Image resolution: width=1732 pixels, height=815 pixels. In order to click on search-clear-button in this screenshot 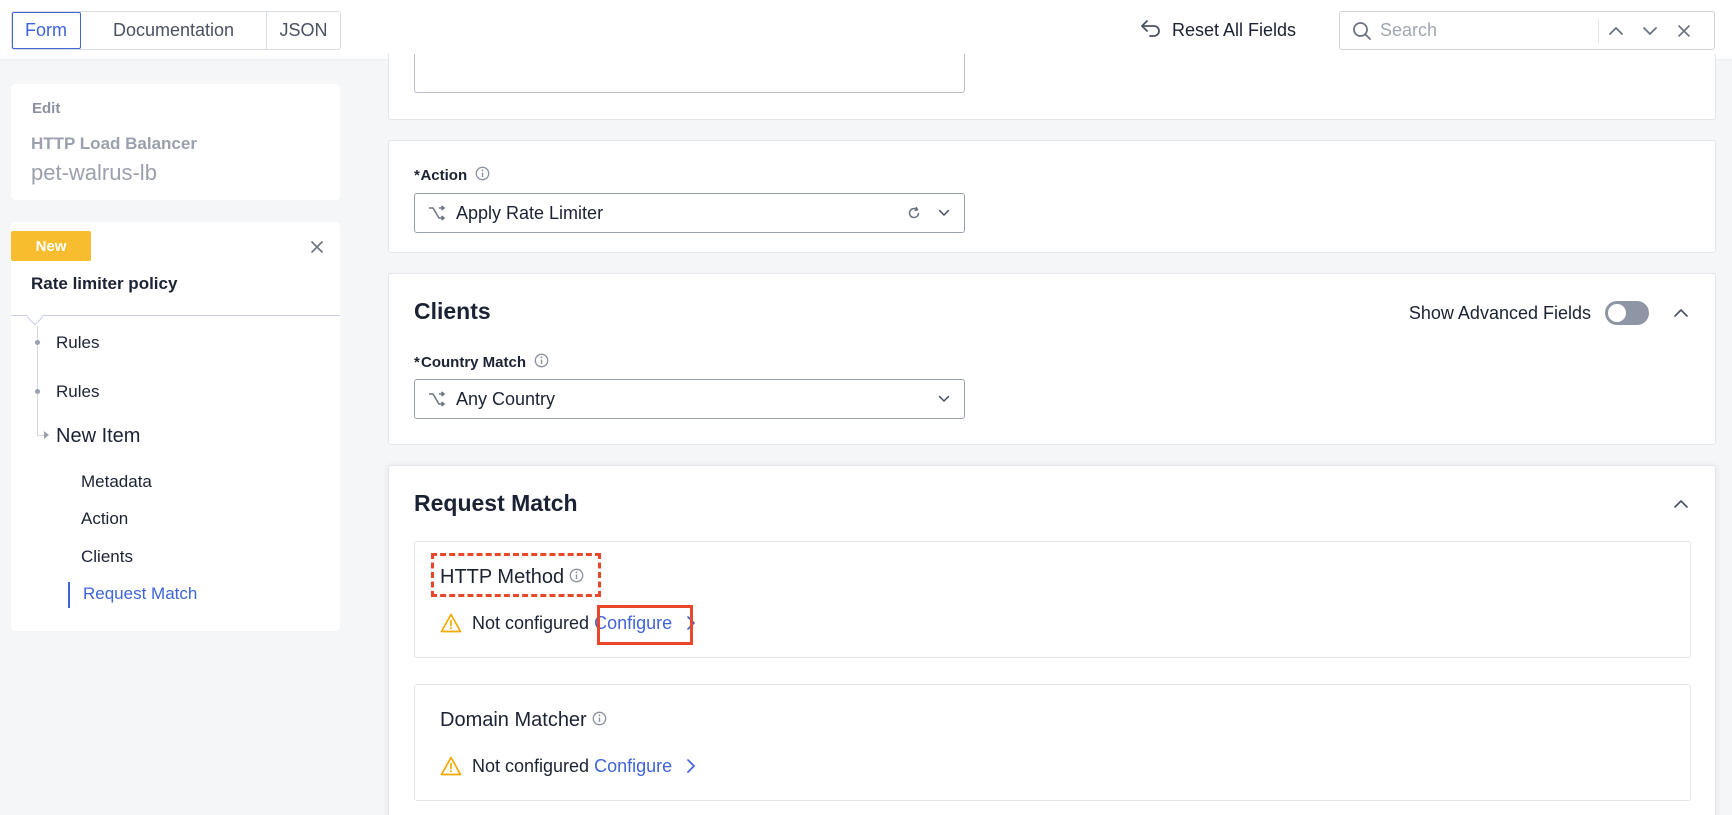, I will do `click(1684, 31)`.